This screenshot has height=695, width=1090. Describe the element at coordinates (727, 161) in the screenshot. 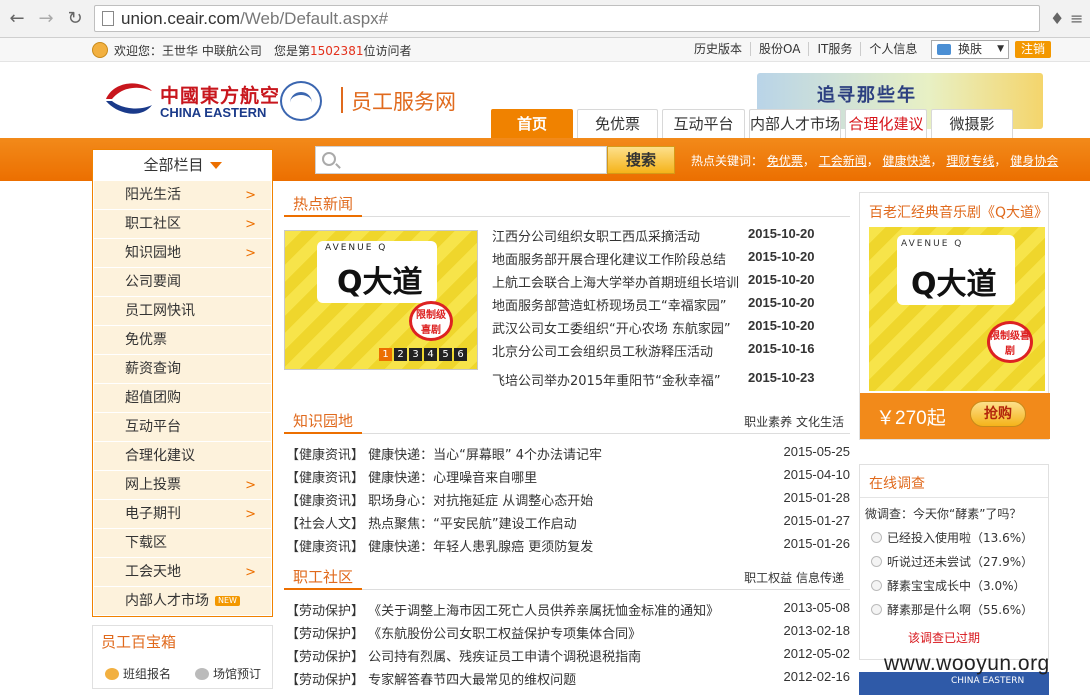

I see `hot-keywords-label: 热点关键词：` at that location.